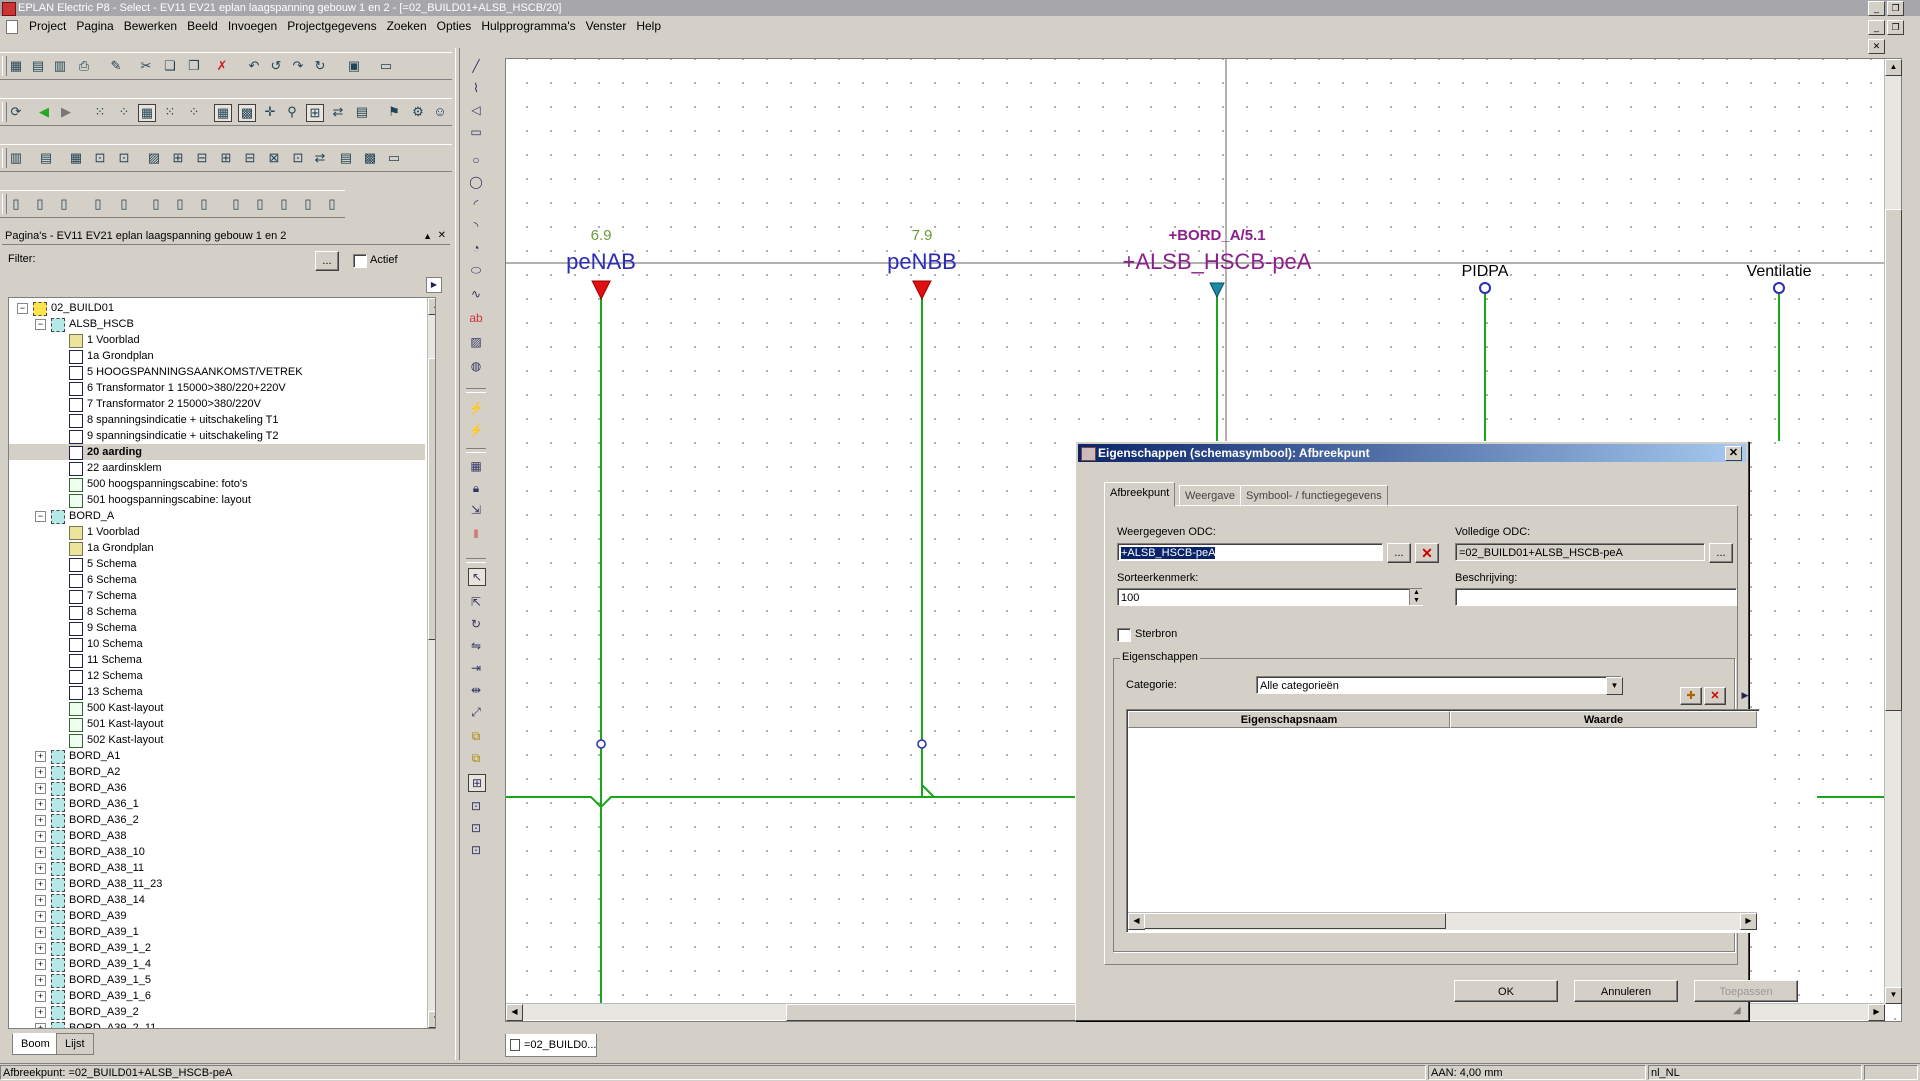 The height and width of the screenshot is (1081, 1920). Describe the element at coordinates (476, 466) in the screenshot. I see `table-icon: ▦` at that location.